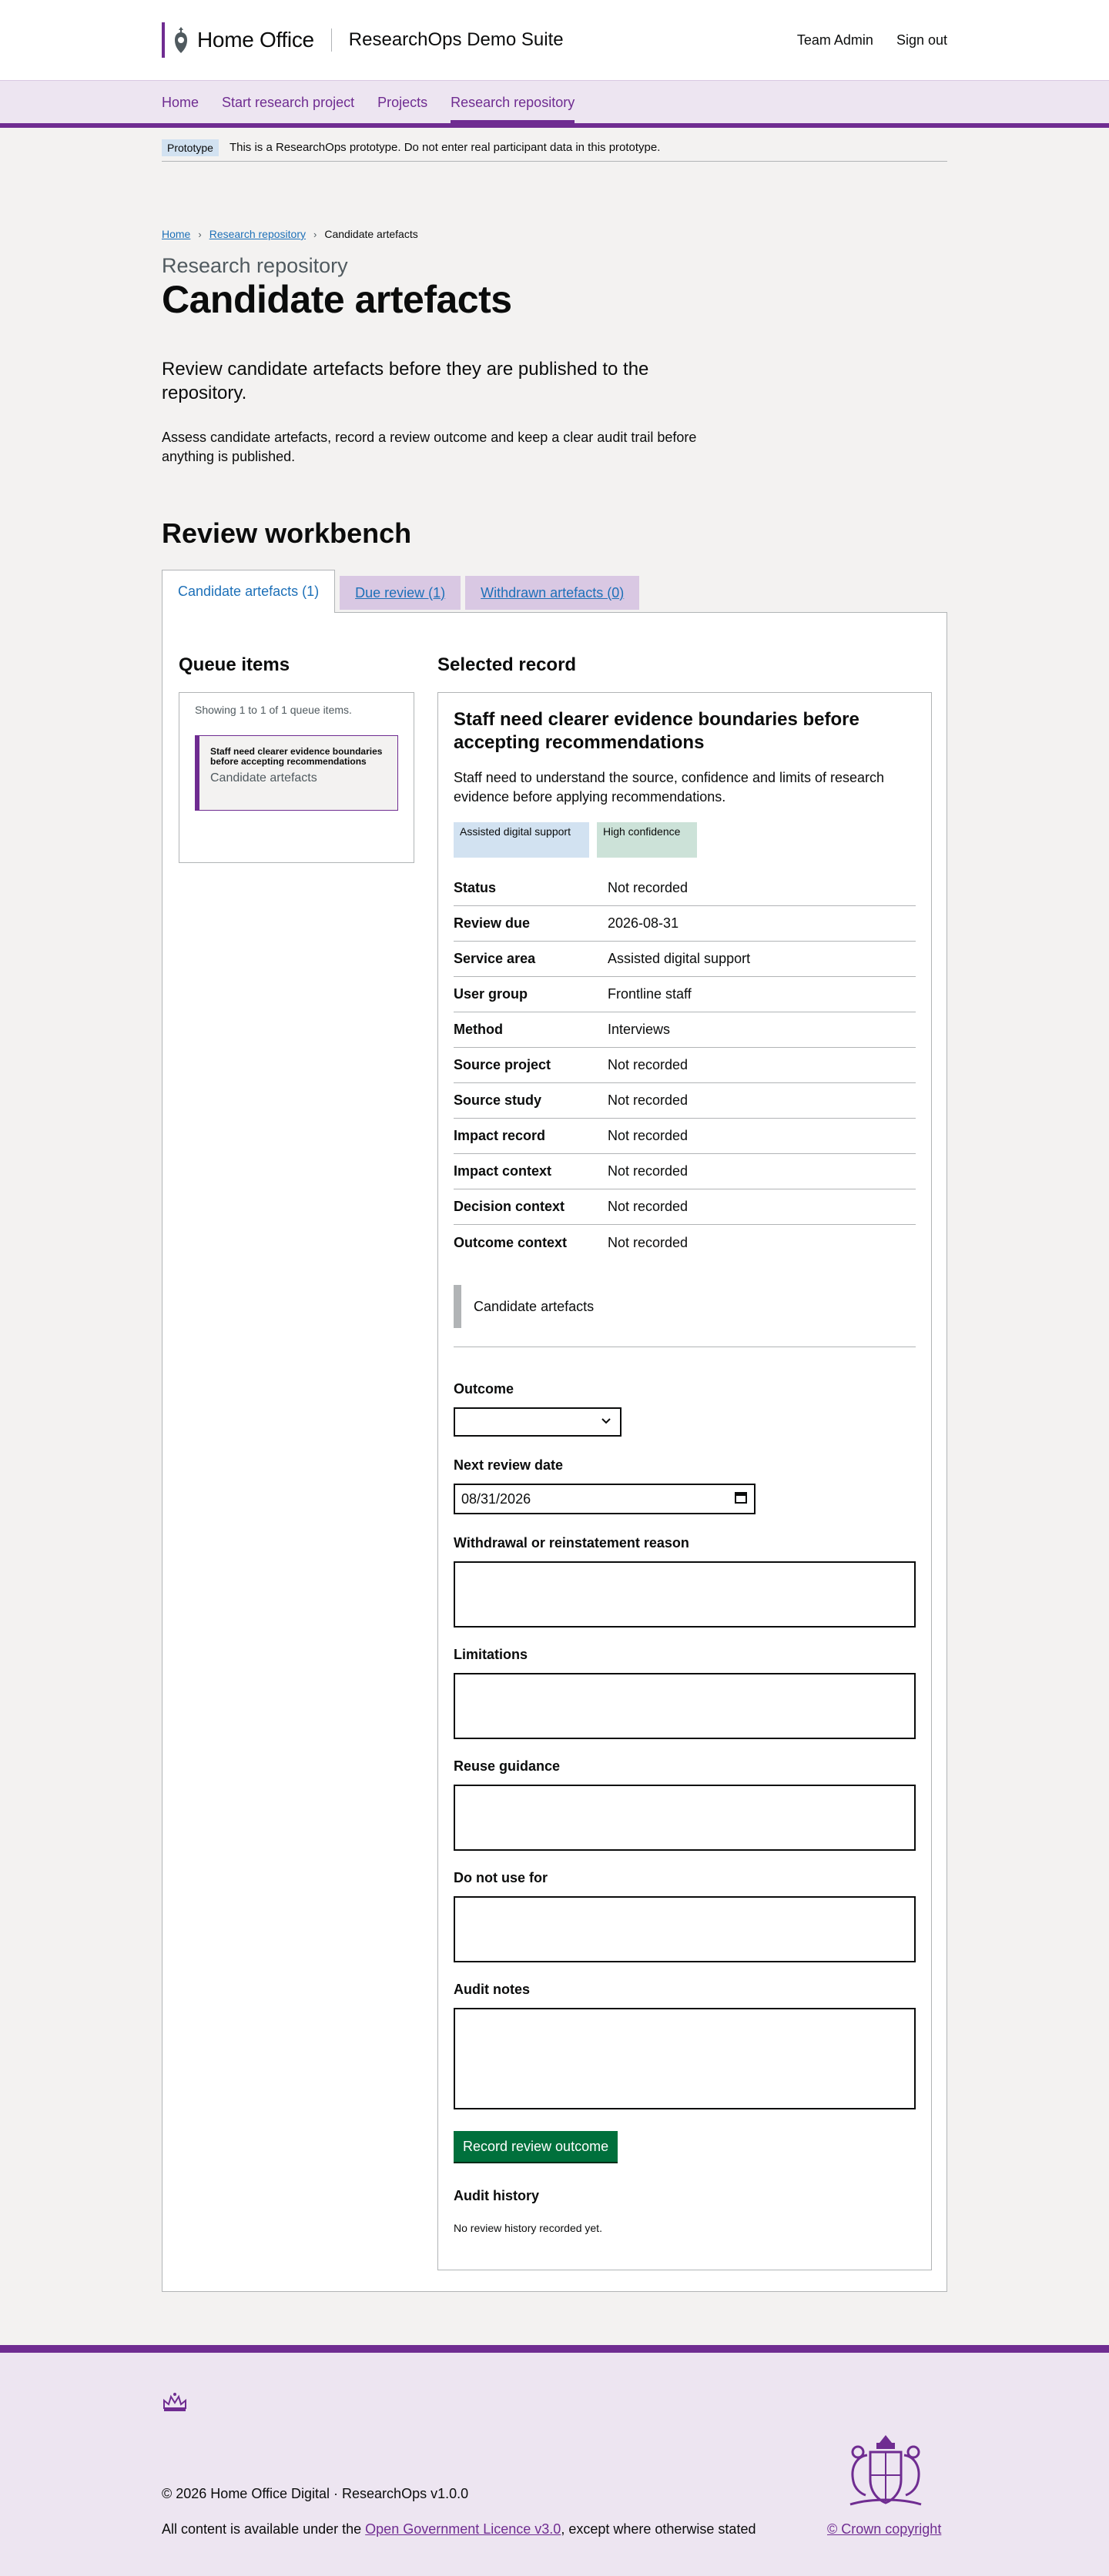  I want to click on summary-row: User group Frontline staff, so click(685, 995).